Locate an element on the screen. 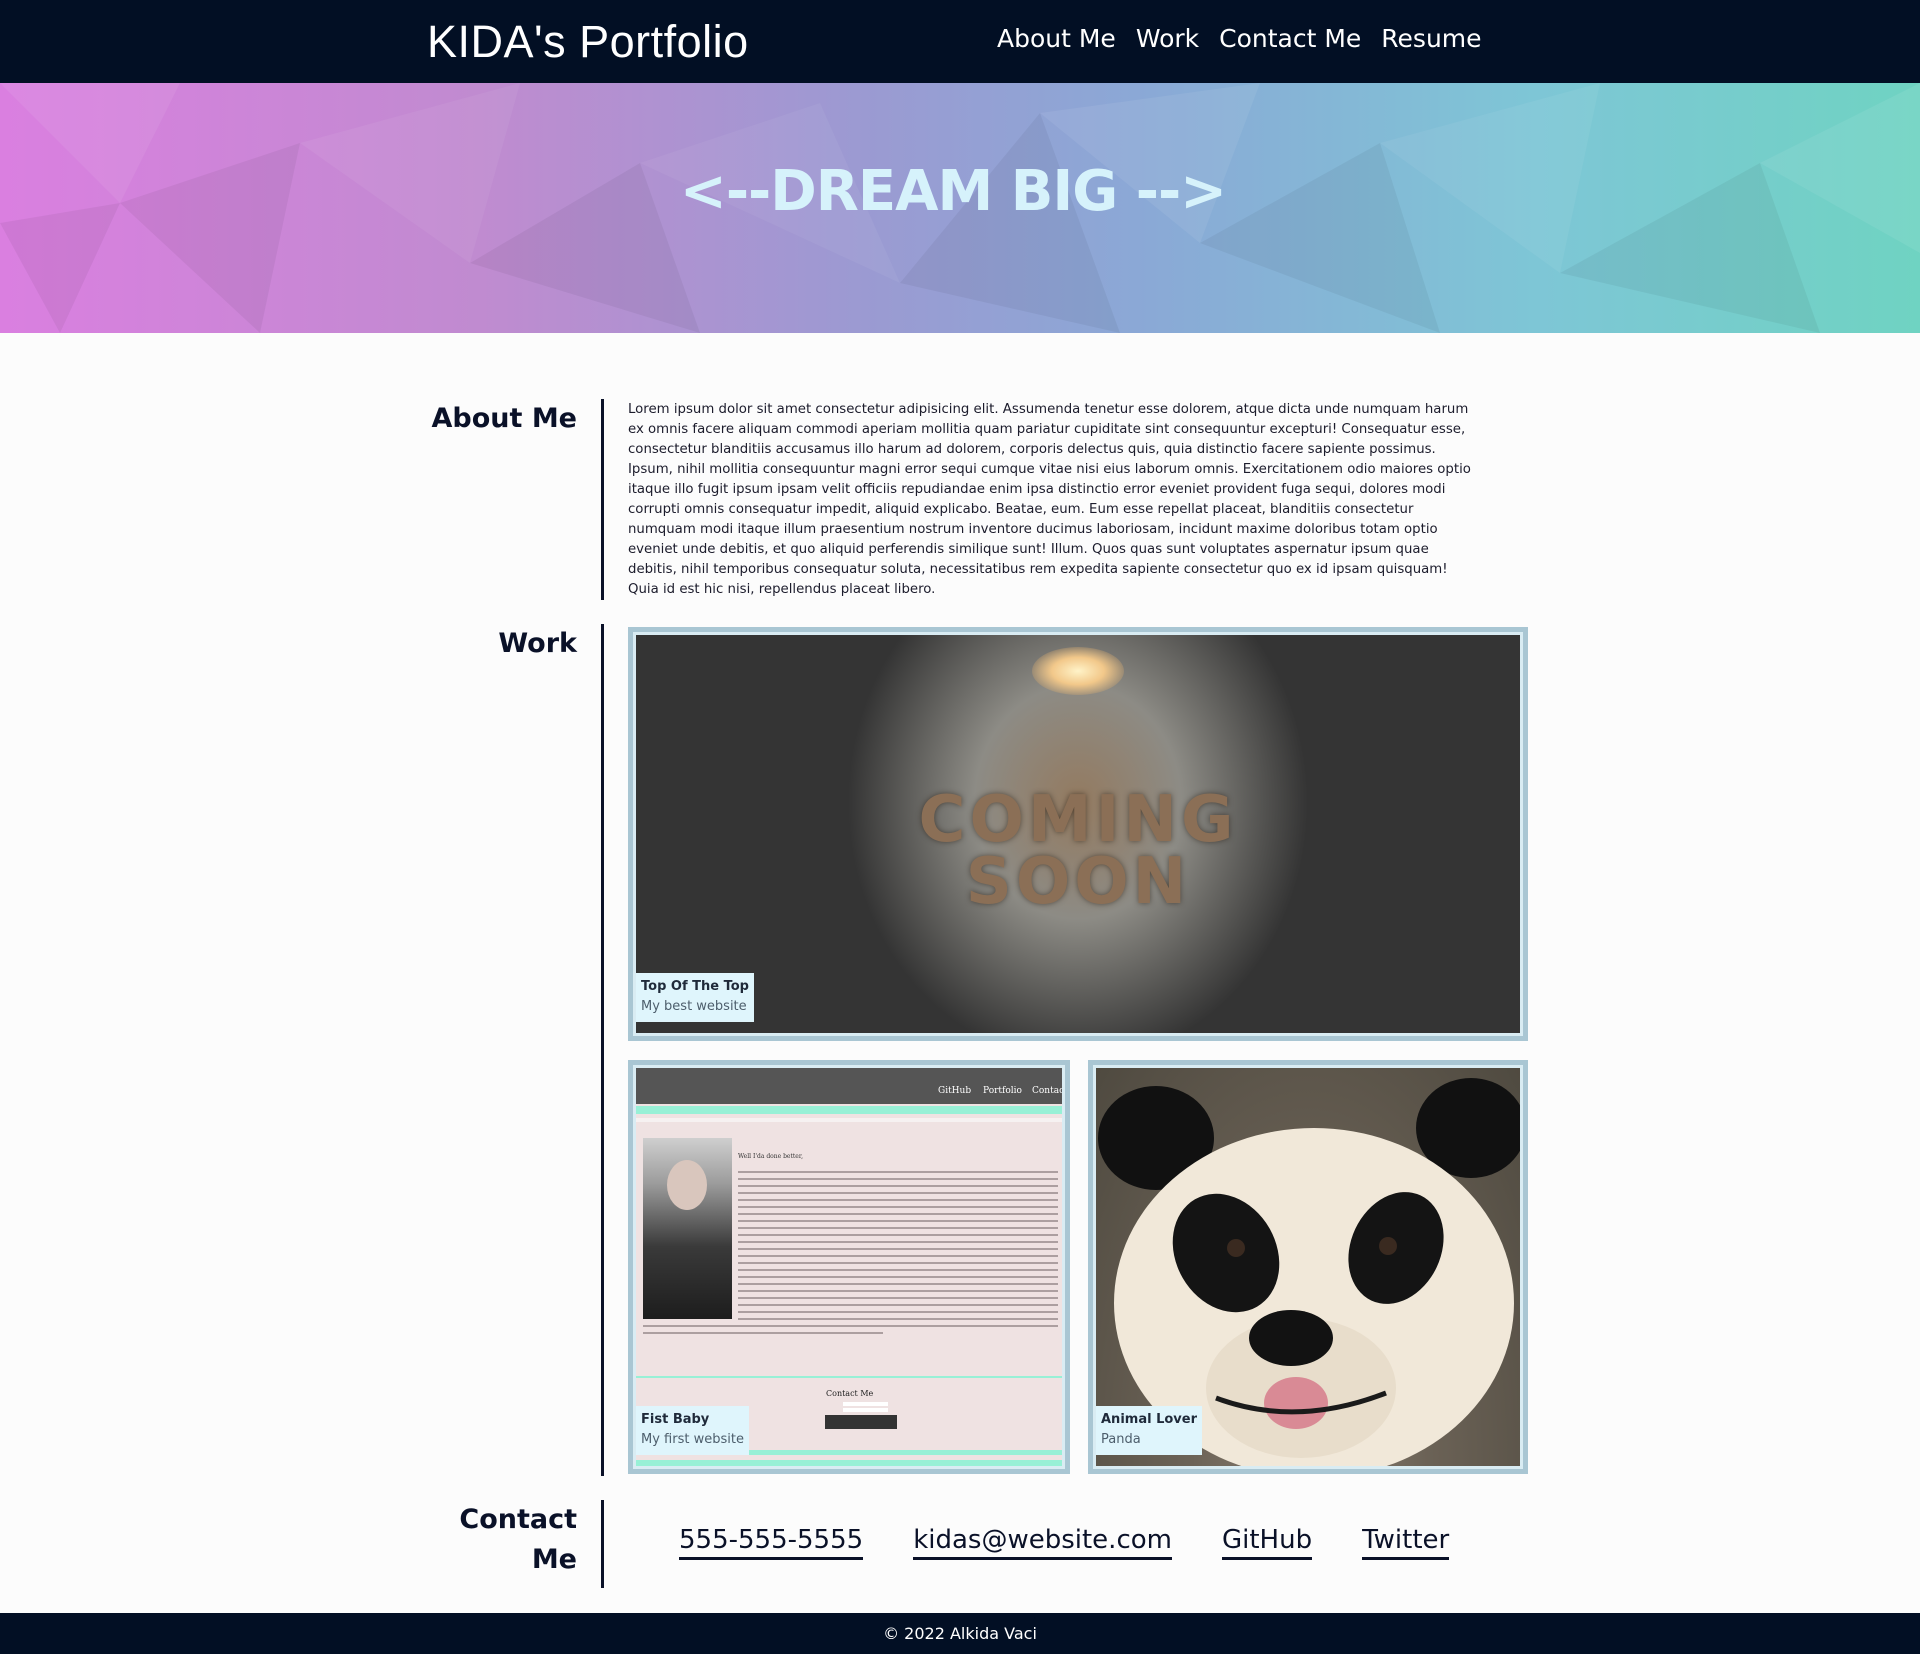 Image resolution: width=1920 pixels, height=1654 pixels. hero-title: <--DREAM BIG --> is located at coordinates (953, 191).